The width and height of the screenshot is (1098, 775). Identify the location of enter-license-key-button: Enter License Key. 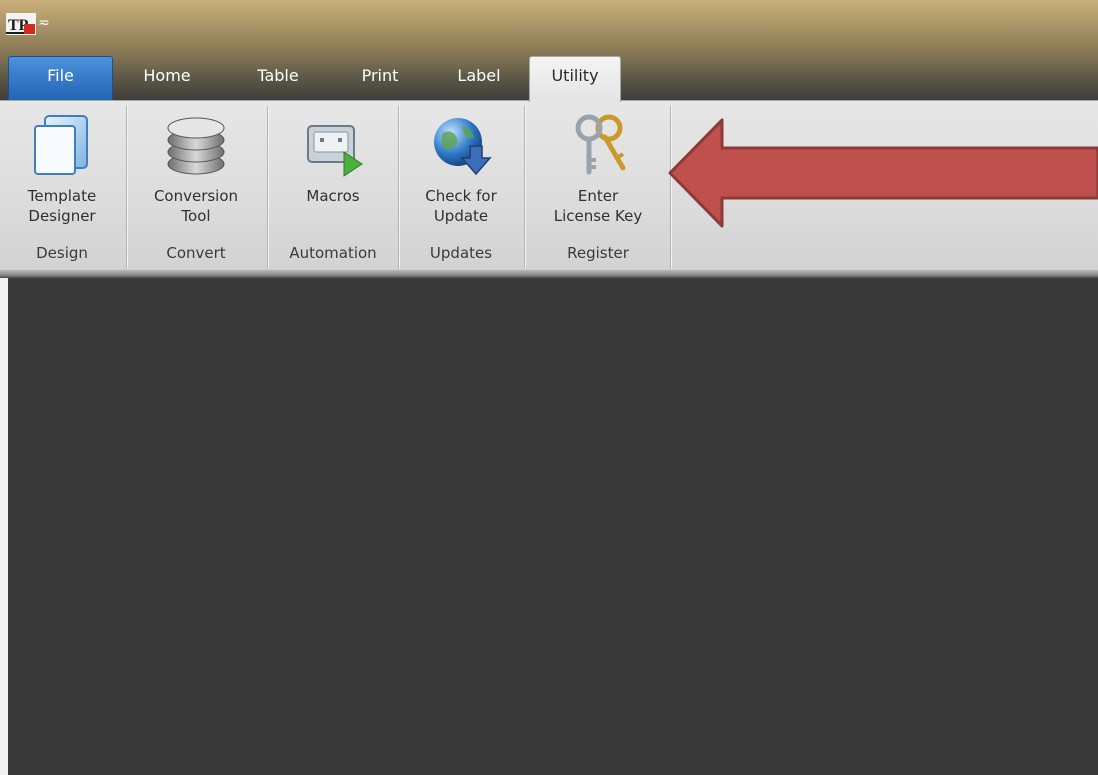
(598, 170).